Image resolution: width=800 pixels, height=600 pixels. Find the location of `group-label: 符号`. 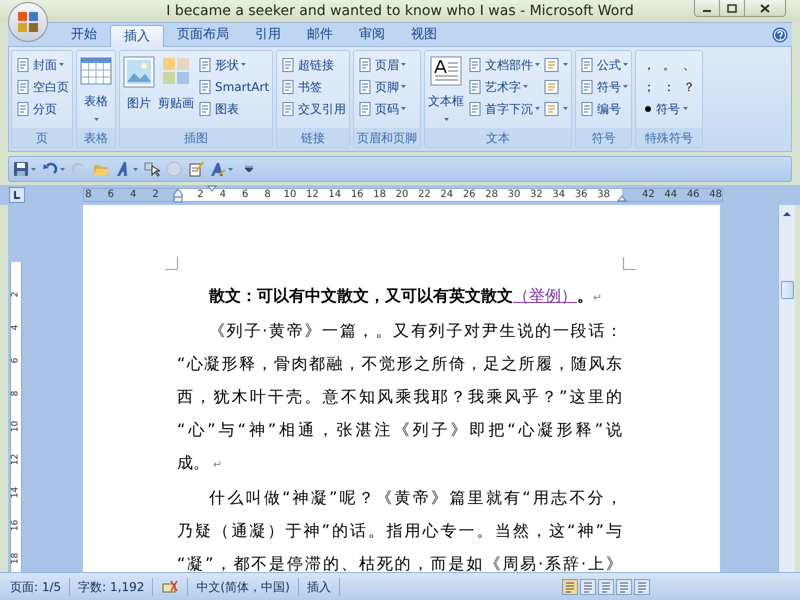

group-label: 符号 is located at coordinates (604, 137).